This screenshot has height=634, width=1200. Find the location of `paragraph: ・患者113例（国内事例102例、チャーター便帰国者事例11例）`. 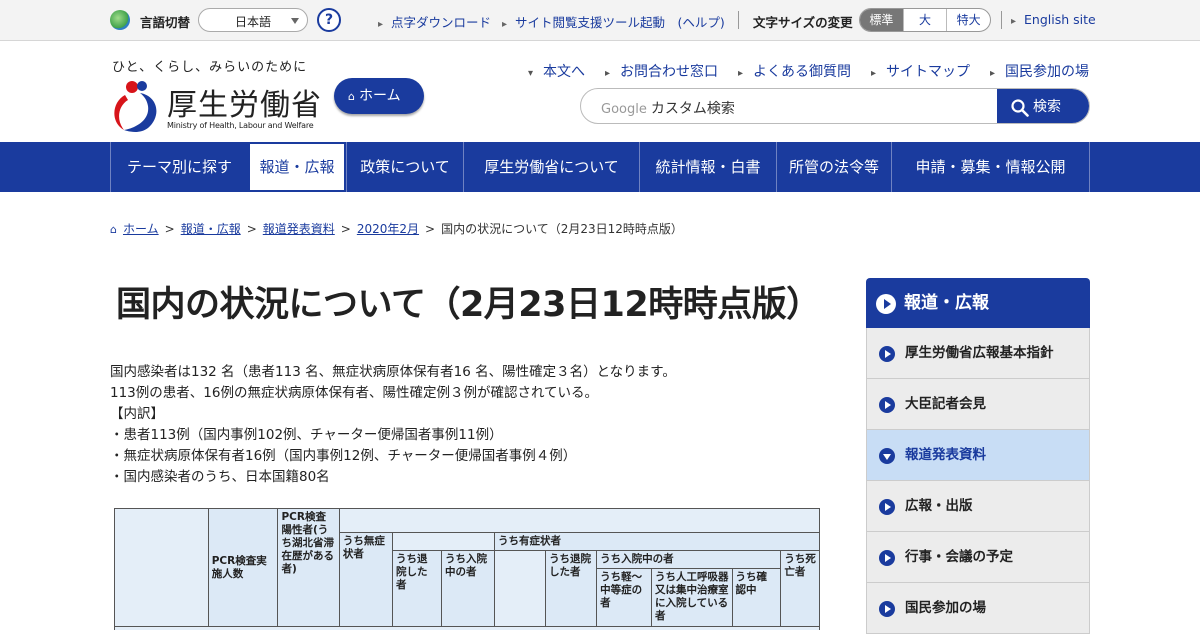

paragraph: ・患者113例（国内事例102例、チャーター便帰国者事例11例） is located at coordinates (306, 435).